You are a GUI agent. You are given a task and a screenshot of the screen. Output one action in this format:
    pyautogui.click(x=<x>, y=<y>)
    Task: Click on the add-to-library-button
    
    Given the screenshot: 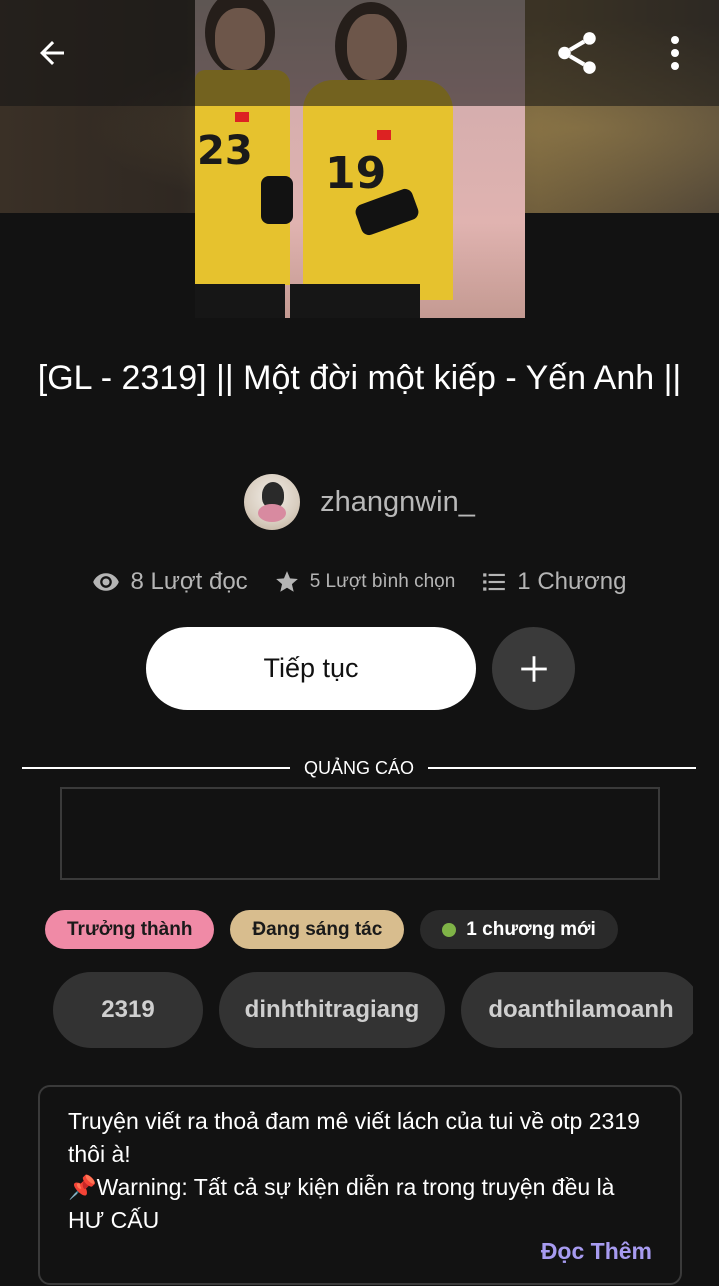 What is the action you would take?
    pyautogui.click(x=533, y=668)
    